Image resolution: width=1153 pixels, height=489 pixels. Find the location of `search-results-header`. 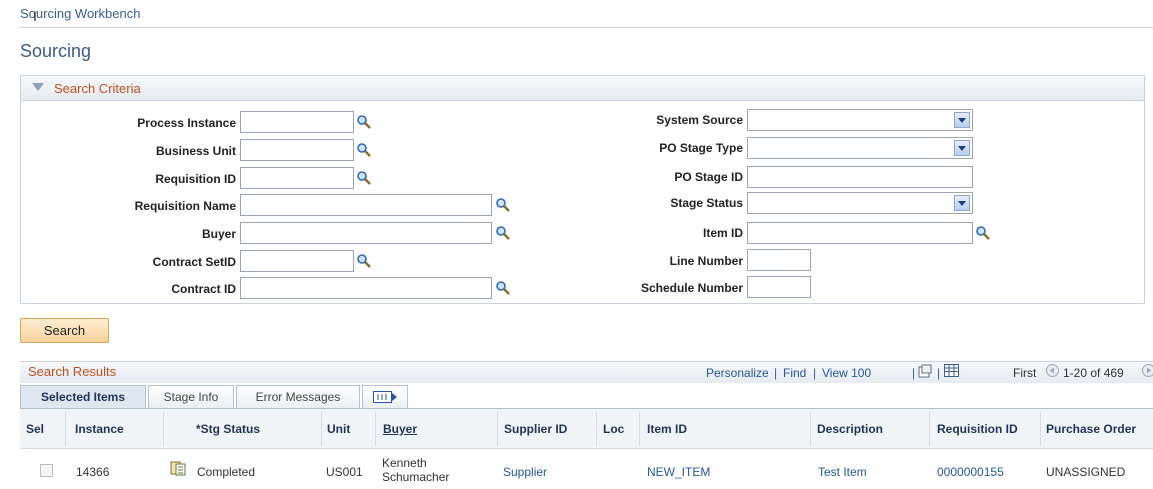

search-results-header is located at coordinates (586, 372).